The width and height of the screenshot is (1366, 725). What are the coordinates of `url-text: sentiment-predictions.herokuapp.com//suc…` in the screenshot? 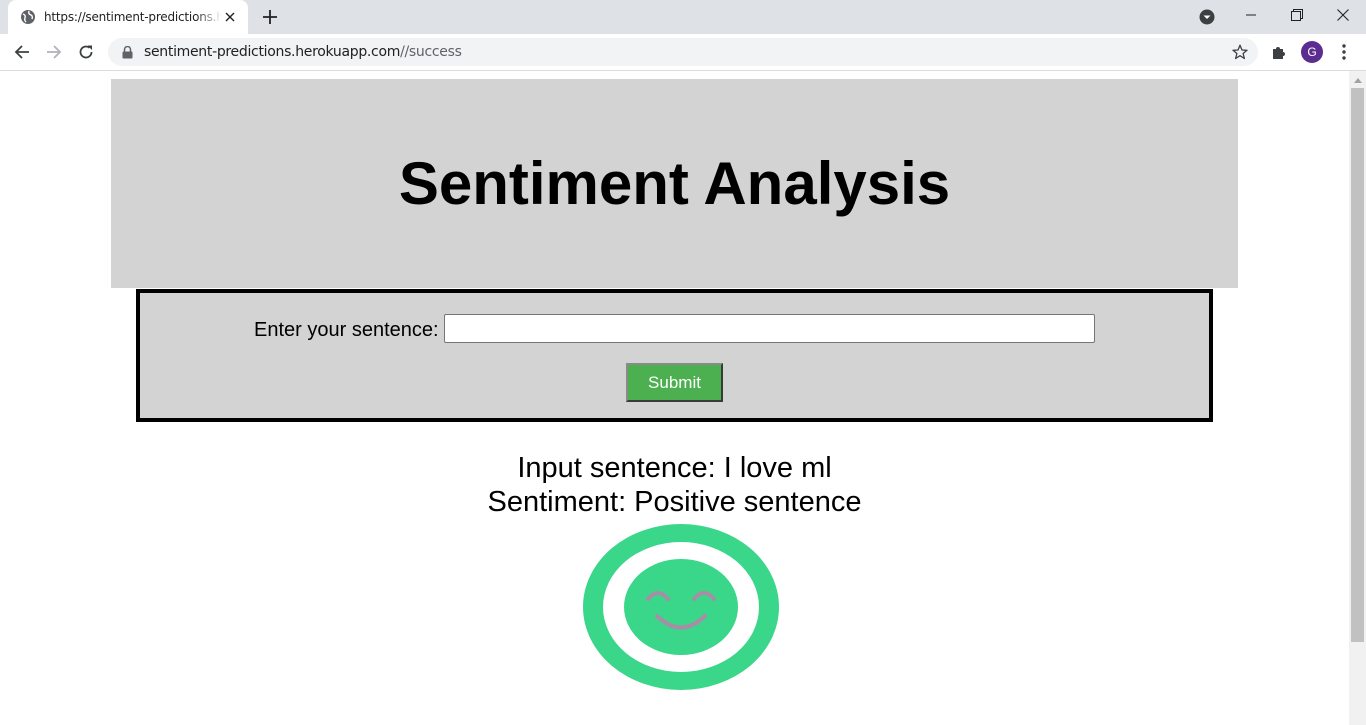 It's located at (303, 52).